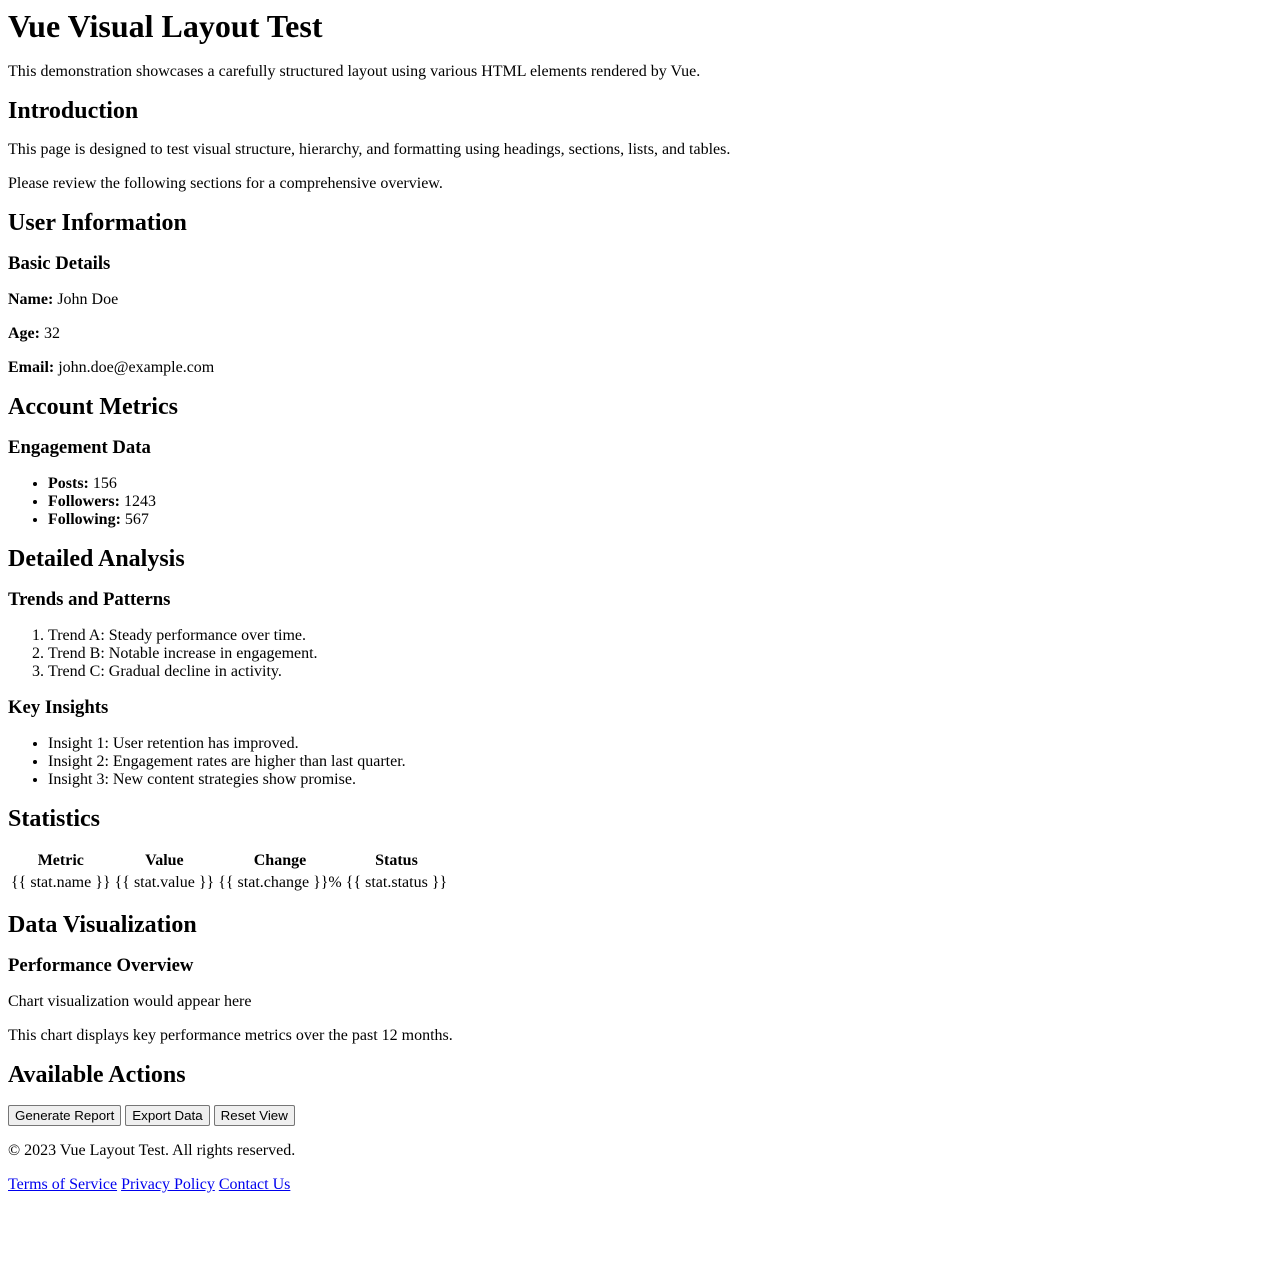  What do you see at coordinates (660, 744) in the screenshot?
I see `list-item: Insight 1: User retention has improved.` at bounding box center [660, 744].